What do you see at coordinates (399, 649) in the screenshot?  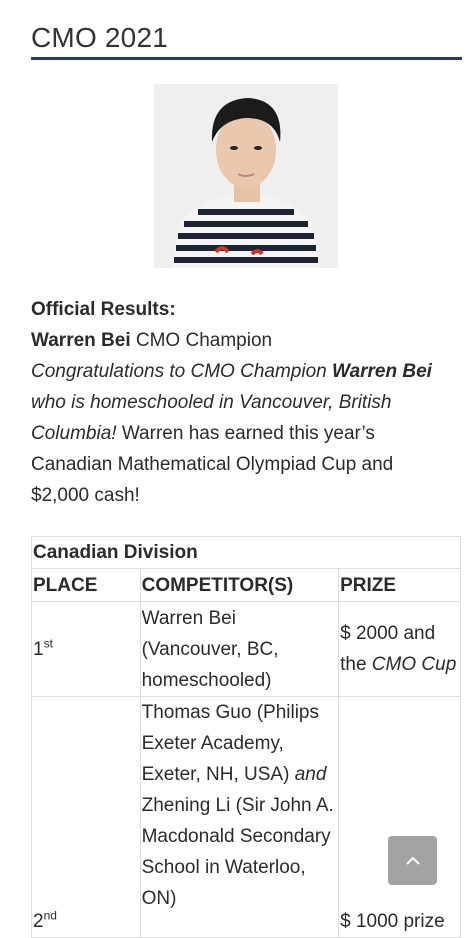 I see `prize-cell: $ 2000 and the CMO Cup` at bounding box center [399, 649].